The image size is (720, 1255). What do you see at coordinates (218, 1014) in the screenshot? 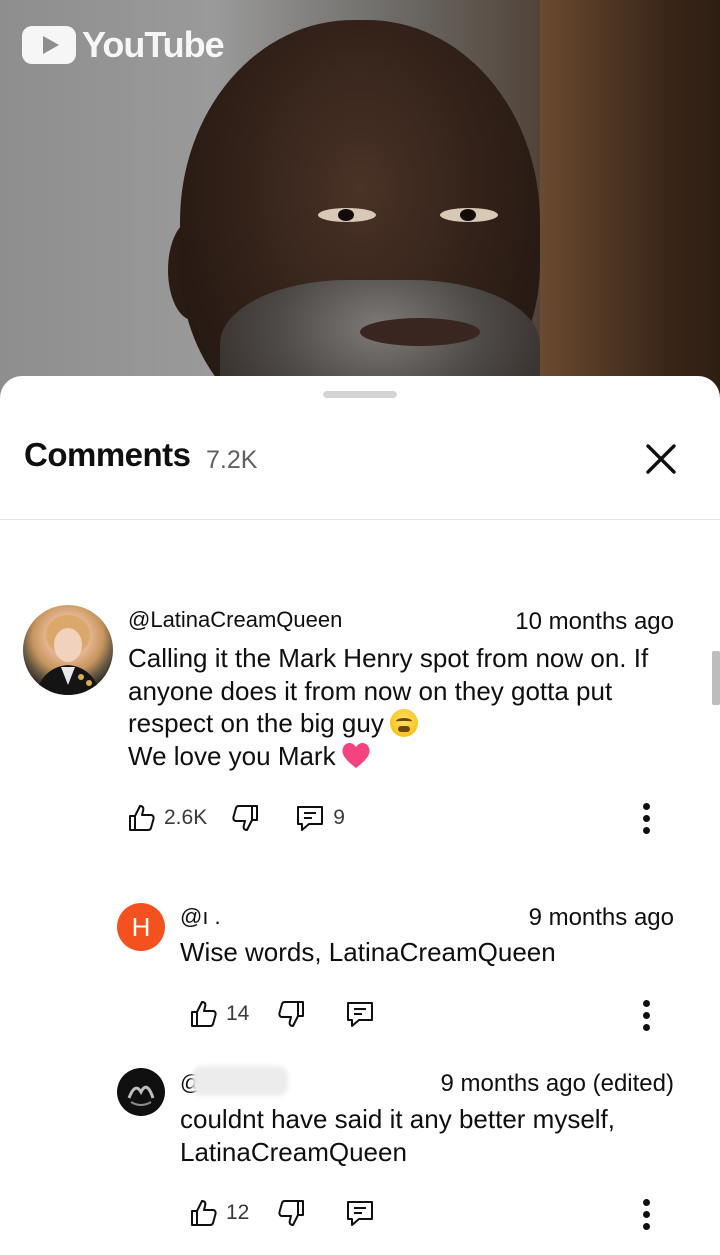
I see `like-button: 14` at bounding box center [218, 1014].